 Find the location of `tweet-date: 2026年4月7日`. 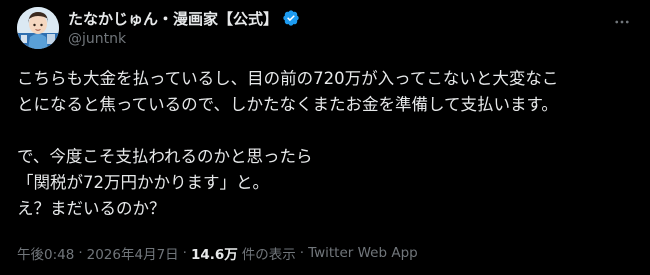

tweet-date: 2026年4月7日 is located at coordinates (133, 253).